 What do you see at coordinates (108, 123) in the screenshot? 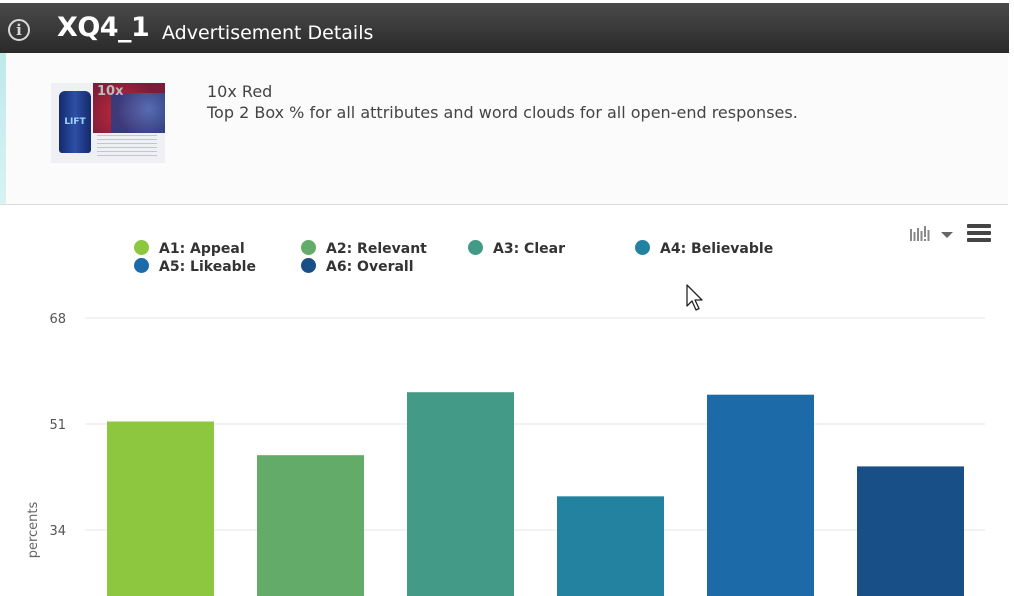
I see `ad-thumbnail: LIFT 10x` at bounding box center [108, 123].